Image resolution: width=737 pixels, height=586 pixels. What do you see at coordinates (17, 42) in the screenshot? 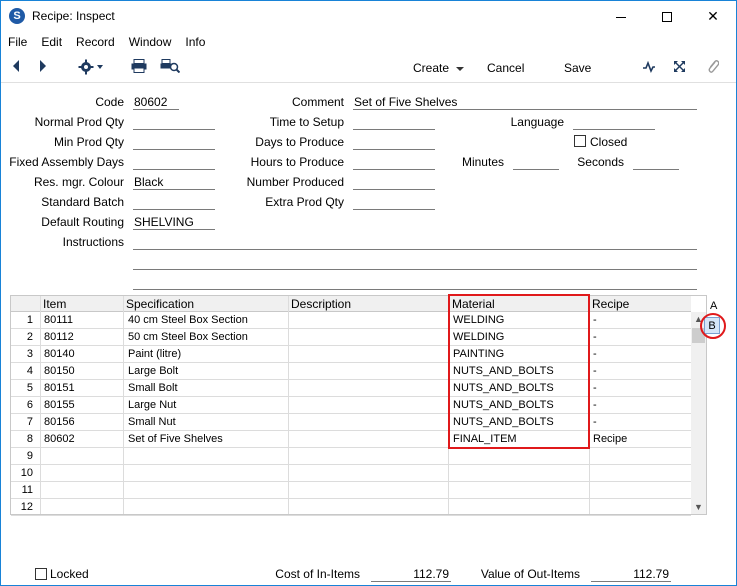
I see `menu-file: File` at bounding box center [17, 42].